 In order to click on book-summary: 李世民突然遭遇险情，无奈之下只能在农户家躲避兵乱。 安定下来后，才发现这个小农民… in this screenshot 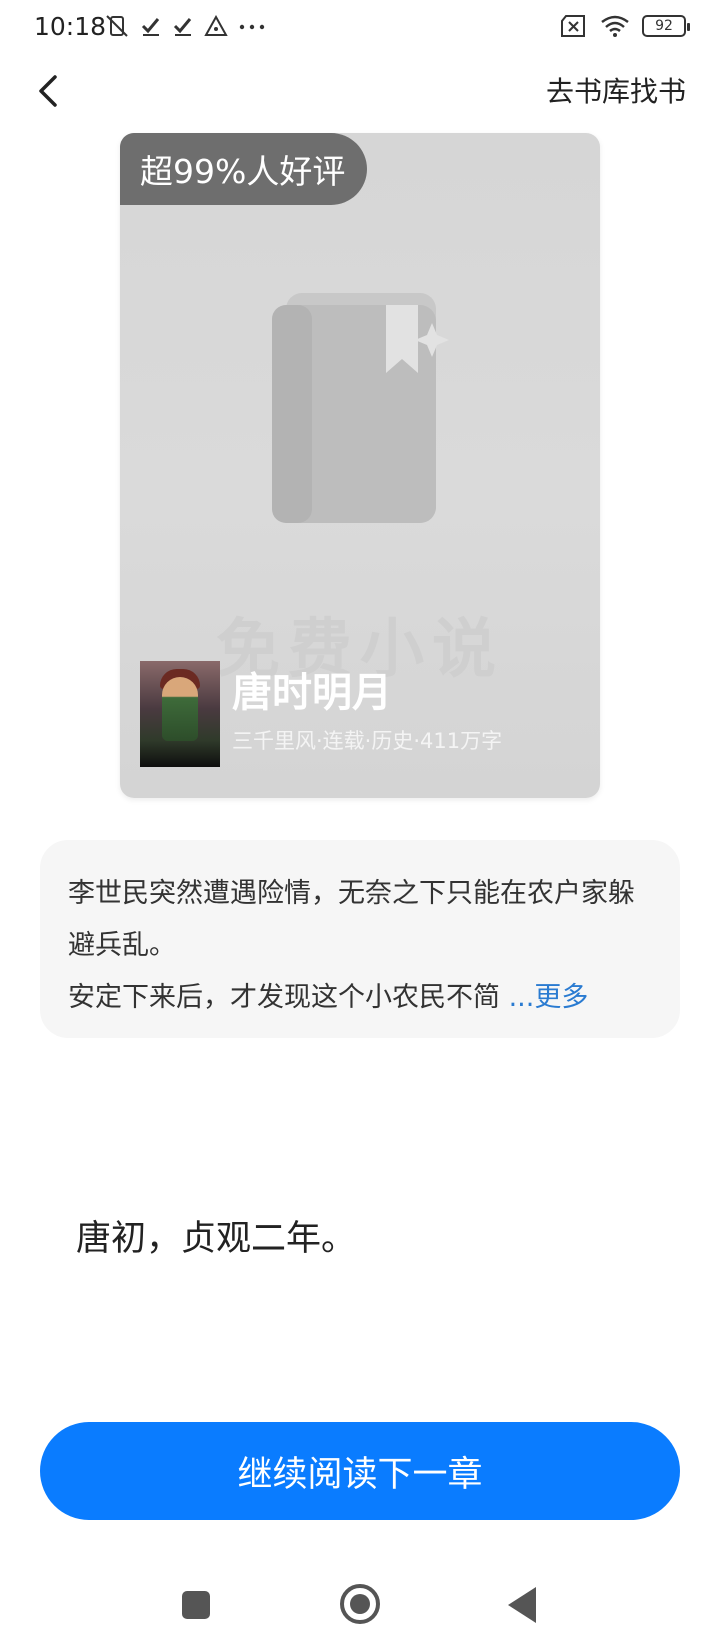, I will do `click(360, 939)`.